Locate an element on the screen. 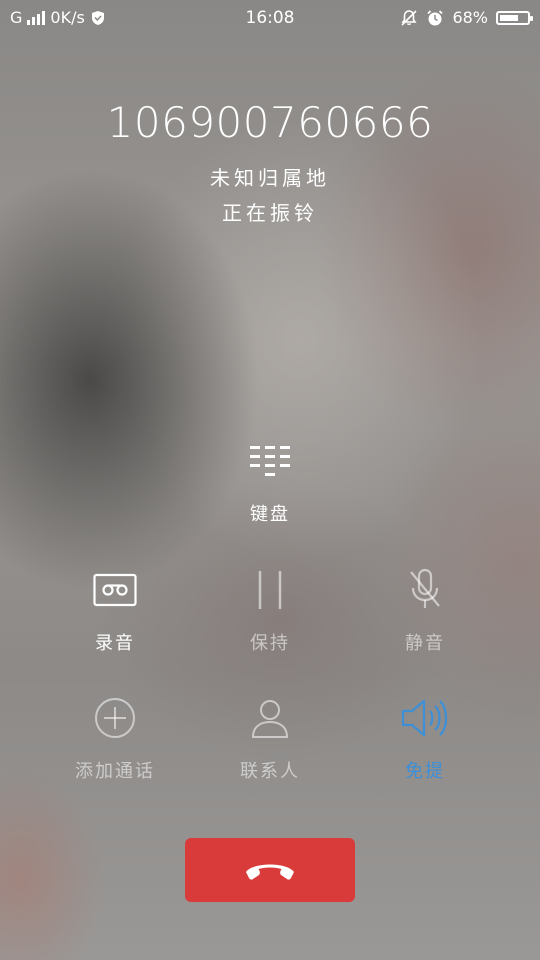  contacts-button: 联系人 is located at coordinates (270, 738).